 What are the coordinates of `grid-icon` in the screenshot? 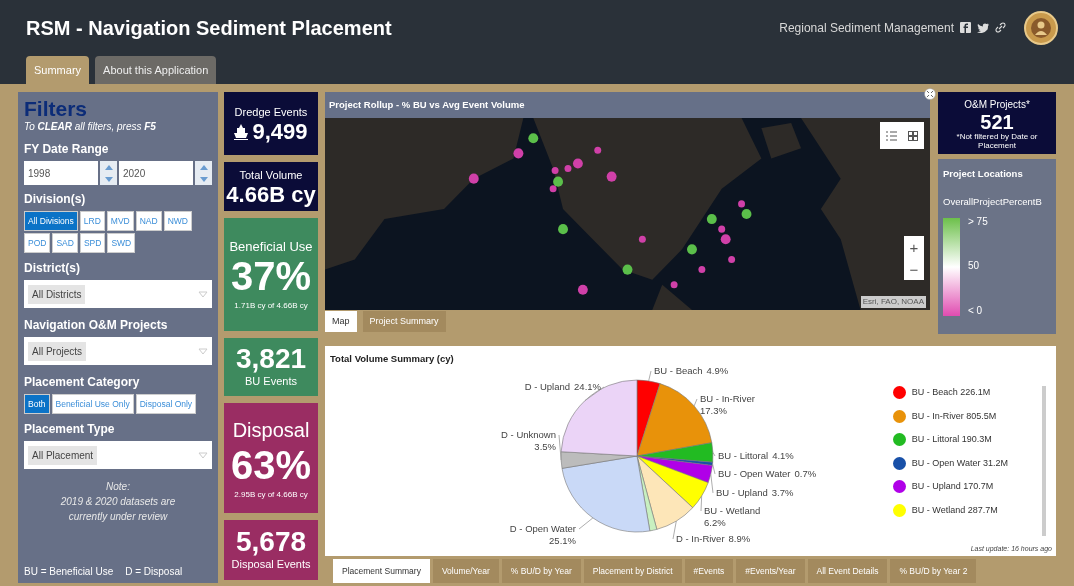 It's located at (913, 135).